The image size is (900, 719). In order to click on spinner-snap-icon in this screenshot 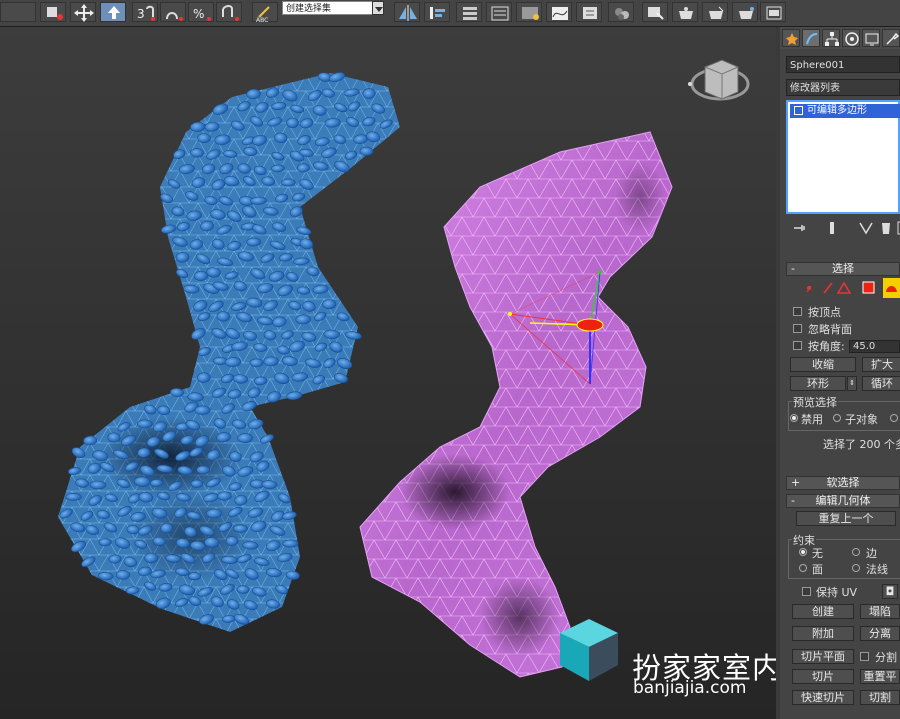, I will do `click(229, 12)`.